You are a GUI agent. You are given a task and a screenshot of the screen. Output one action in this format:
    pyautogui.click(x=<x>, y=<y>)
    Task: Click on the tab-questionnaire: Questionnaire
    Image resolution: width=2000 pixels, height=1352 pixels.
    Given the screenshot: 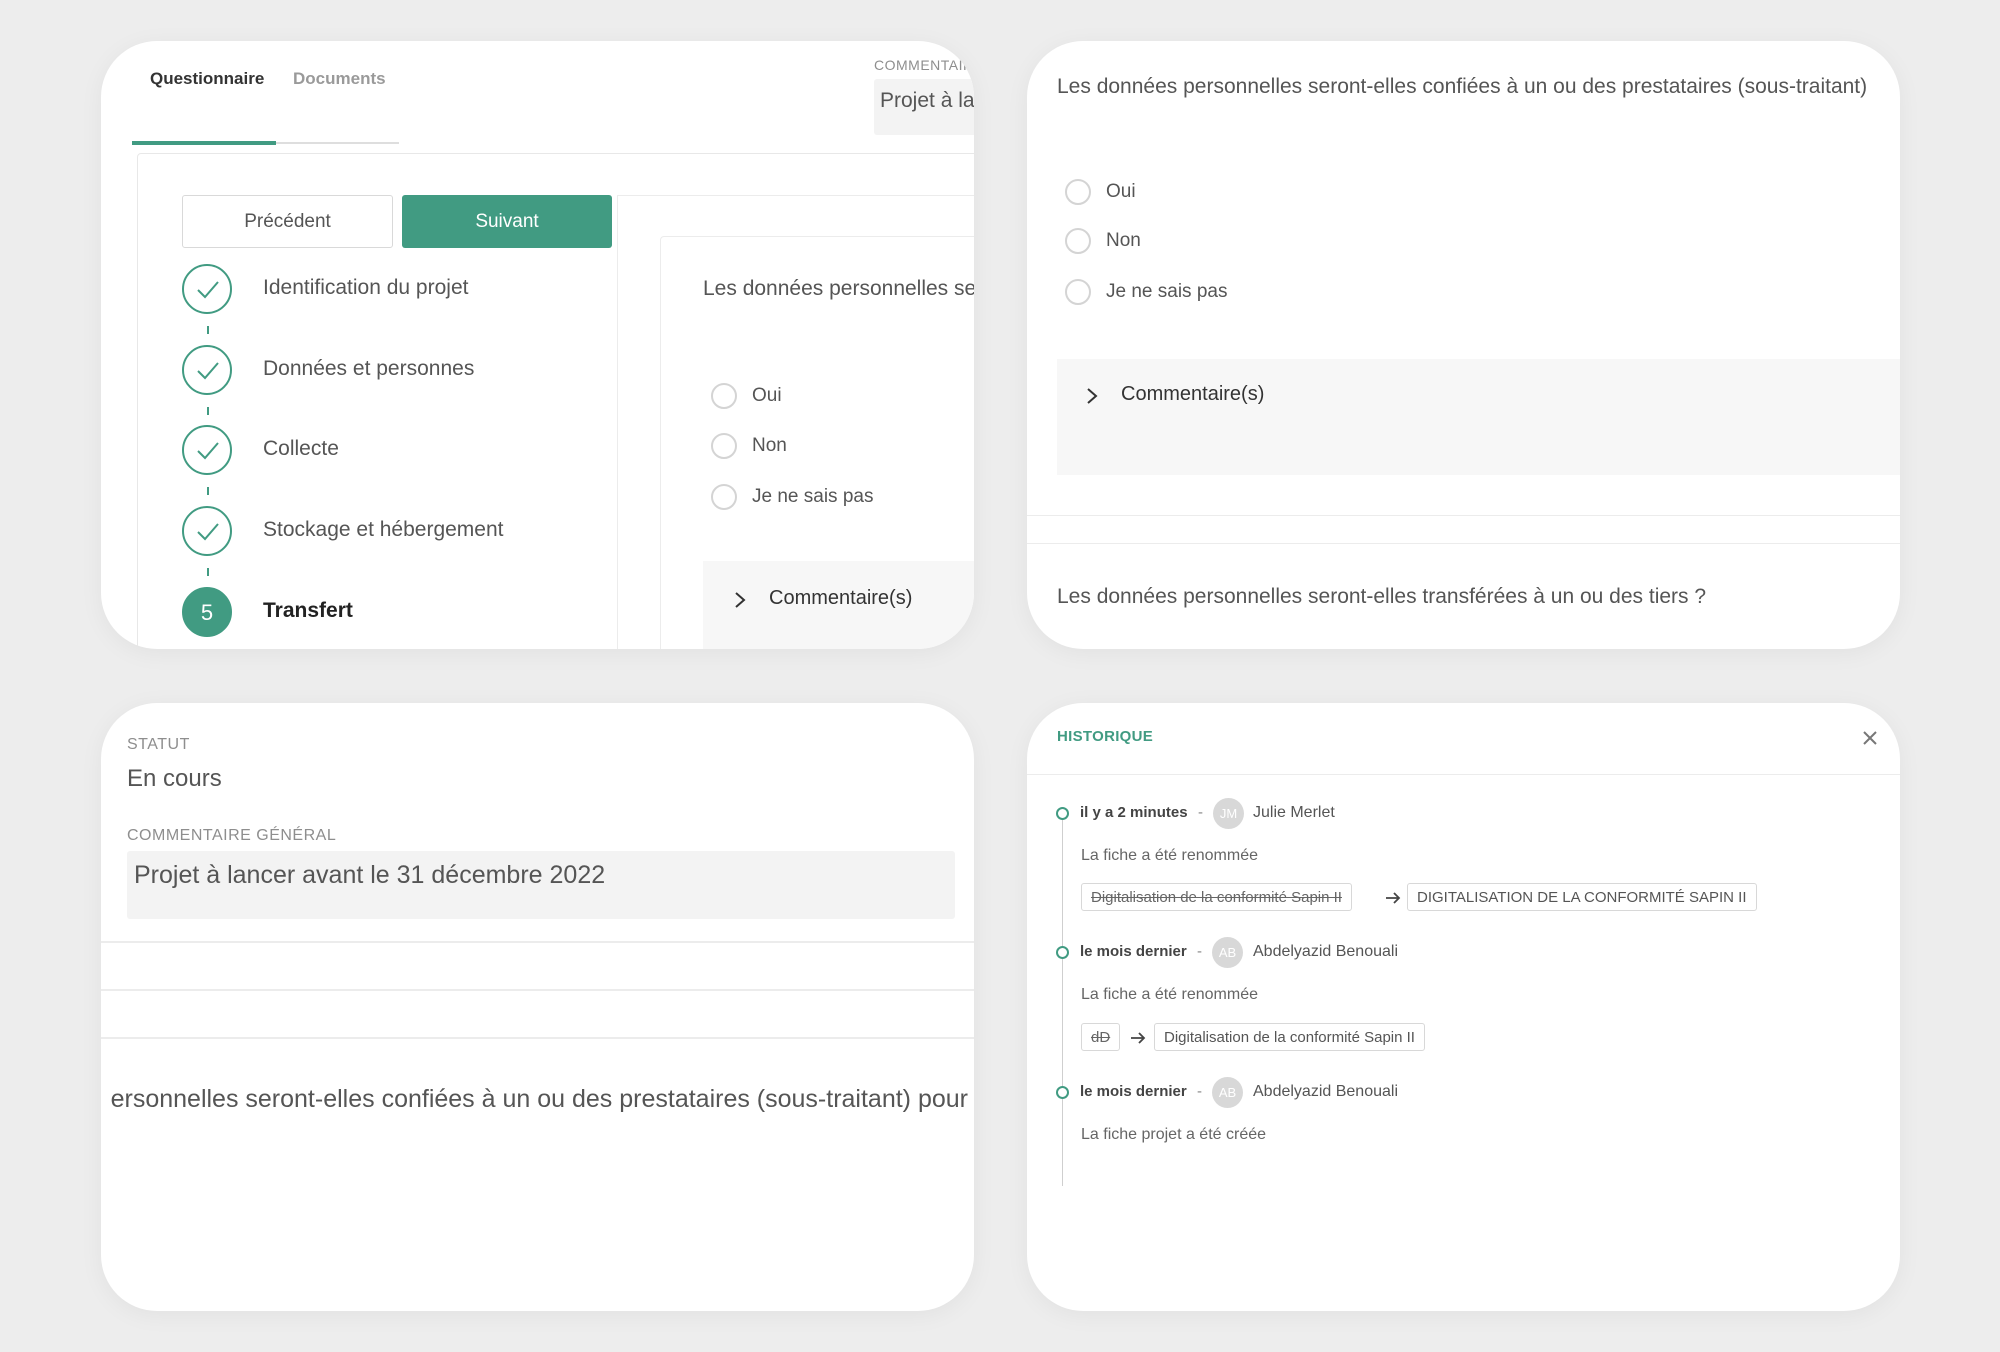 What is the action you would take?
    pyautogui.click(x=207, y=93)
    